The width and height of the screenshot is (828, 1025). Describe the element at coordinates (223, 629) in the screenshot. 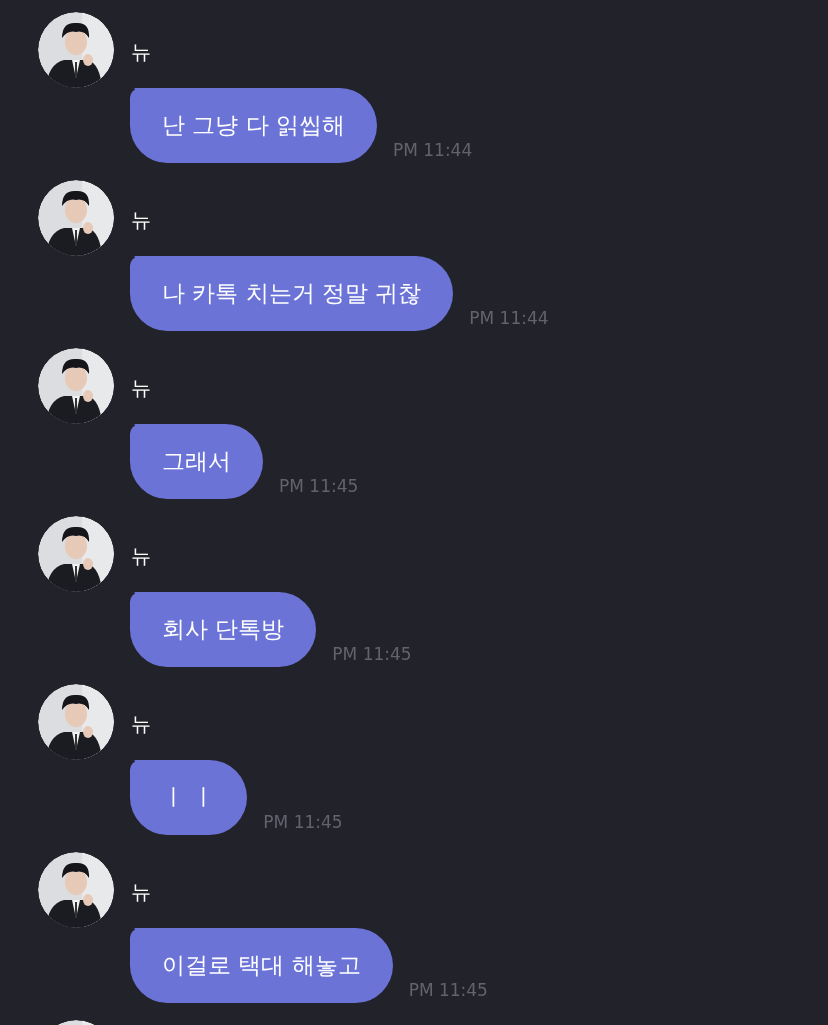

I see `message-bubble: 회사 단톡방` at that location.